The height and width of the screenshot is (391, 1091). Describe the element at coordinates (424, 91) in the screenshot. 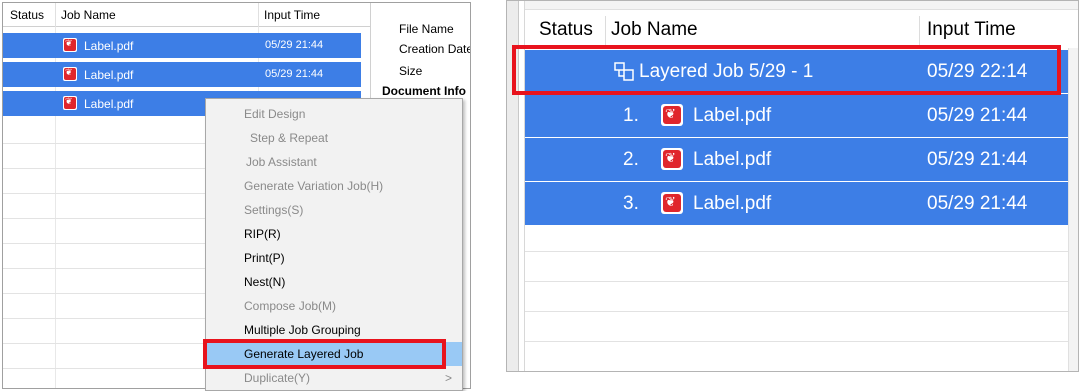

I see `property-document-info: Document Info` at that location.